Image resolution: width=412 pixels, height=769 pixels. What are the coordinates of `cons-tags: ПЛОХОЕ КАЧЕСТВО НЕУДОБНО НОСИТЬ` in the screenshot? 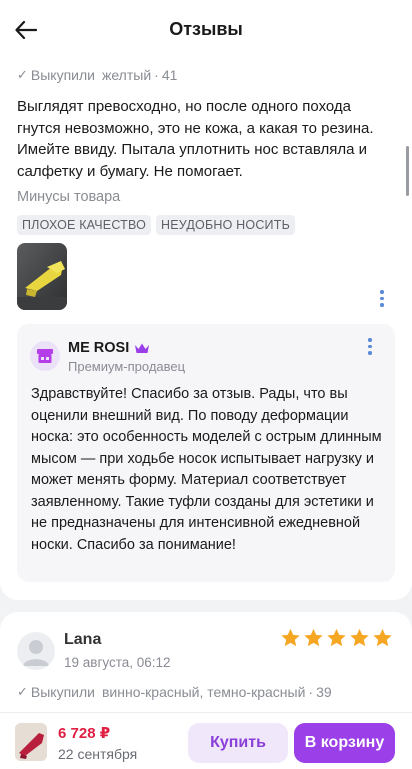 It's located at (156, 225).